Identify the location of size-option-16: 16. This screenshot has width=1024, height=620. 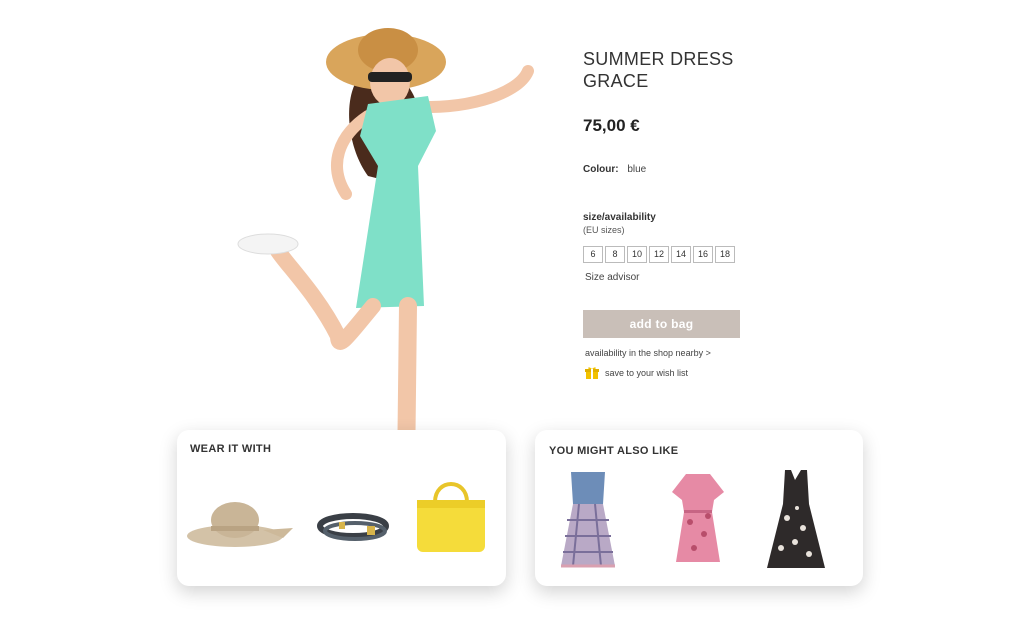
(703, 254).